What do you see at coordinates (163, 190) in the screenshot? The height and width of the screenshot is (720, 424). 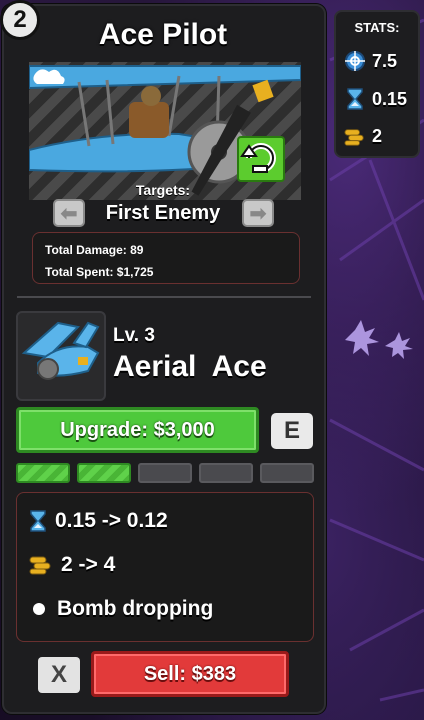 I see `targets-label: Targets:` at bounding box center [163, 190].